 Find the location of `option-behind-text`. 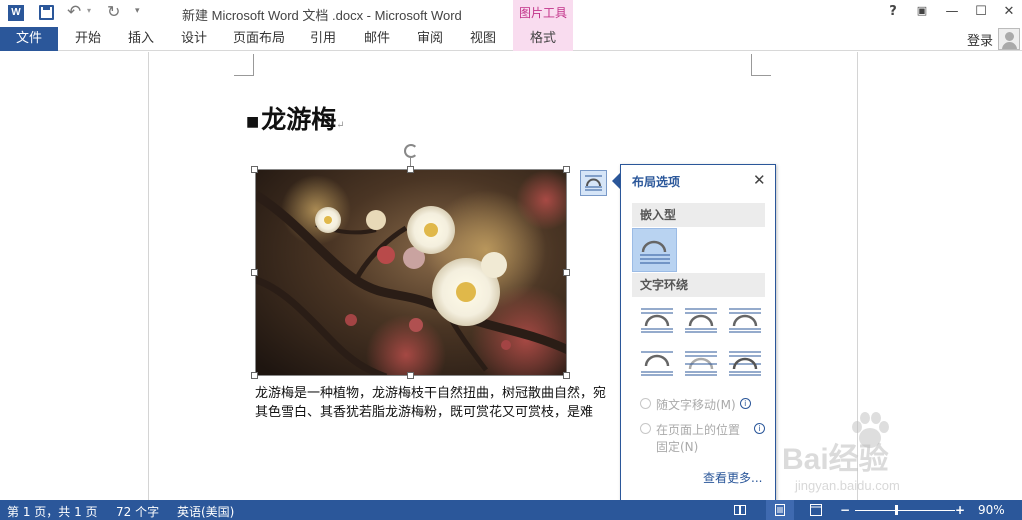

option-behind-text is located at coordinates (698, 362).